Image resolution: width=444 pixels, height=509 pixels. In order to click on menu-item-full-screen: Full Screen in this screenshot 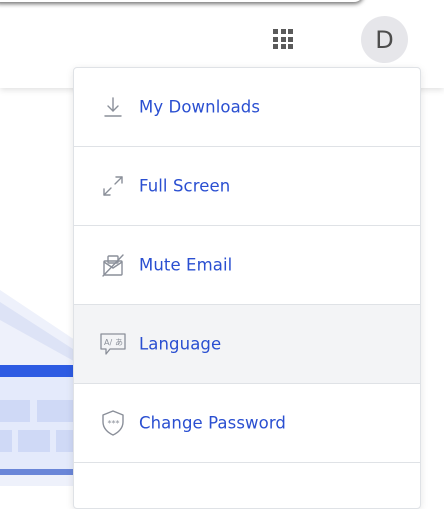, I will do `click(247, 186)`.